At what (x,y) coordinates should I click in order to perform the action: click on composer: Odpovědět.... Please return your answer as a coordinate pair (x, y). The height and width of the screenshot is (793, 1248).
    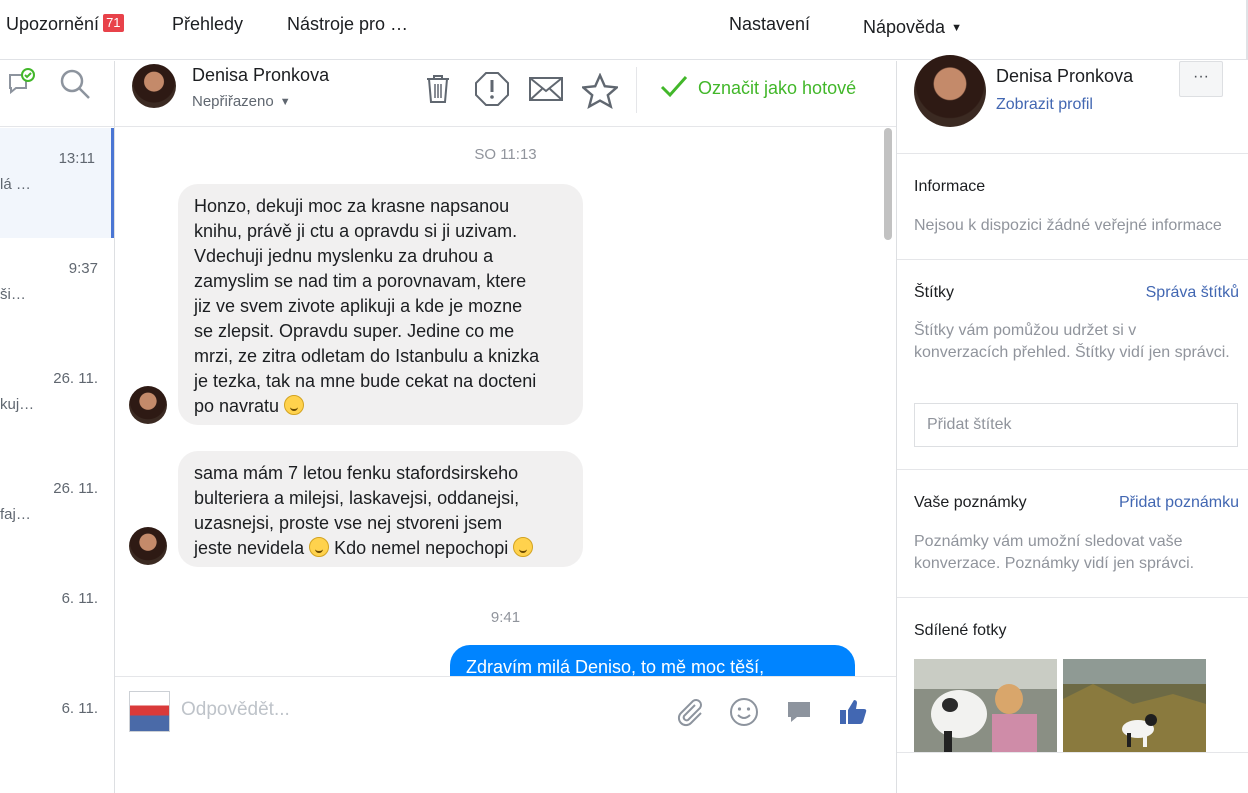
    Looking at the image, I should click on (505, 734).